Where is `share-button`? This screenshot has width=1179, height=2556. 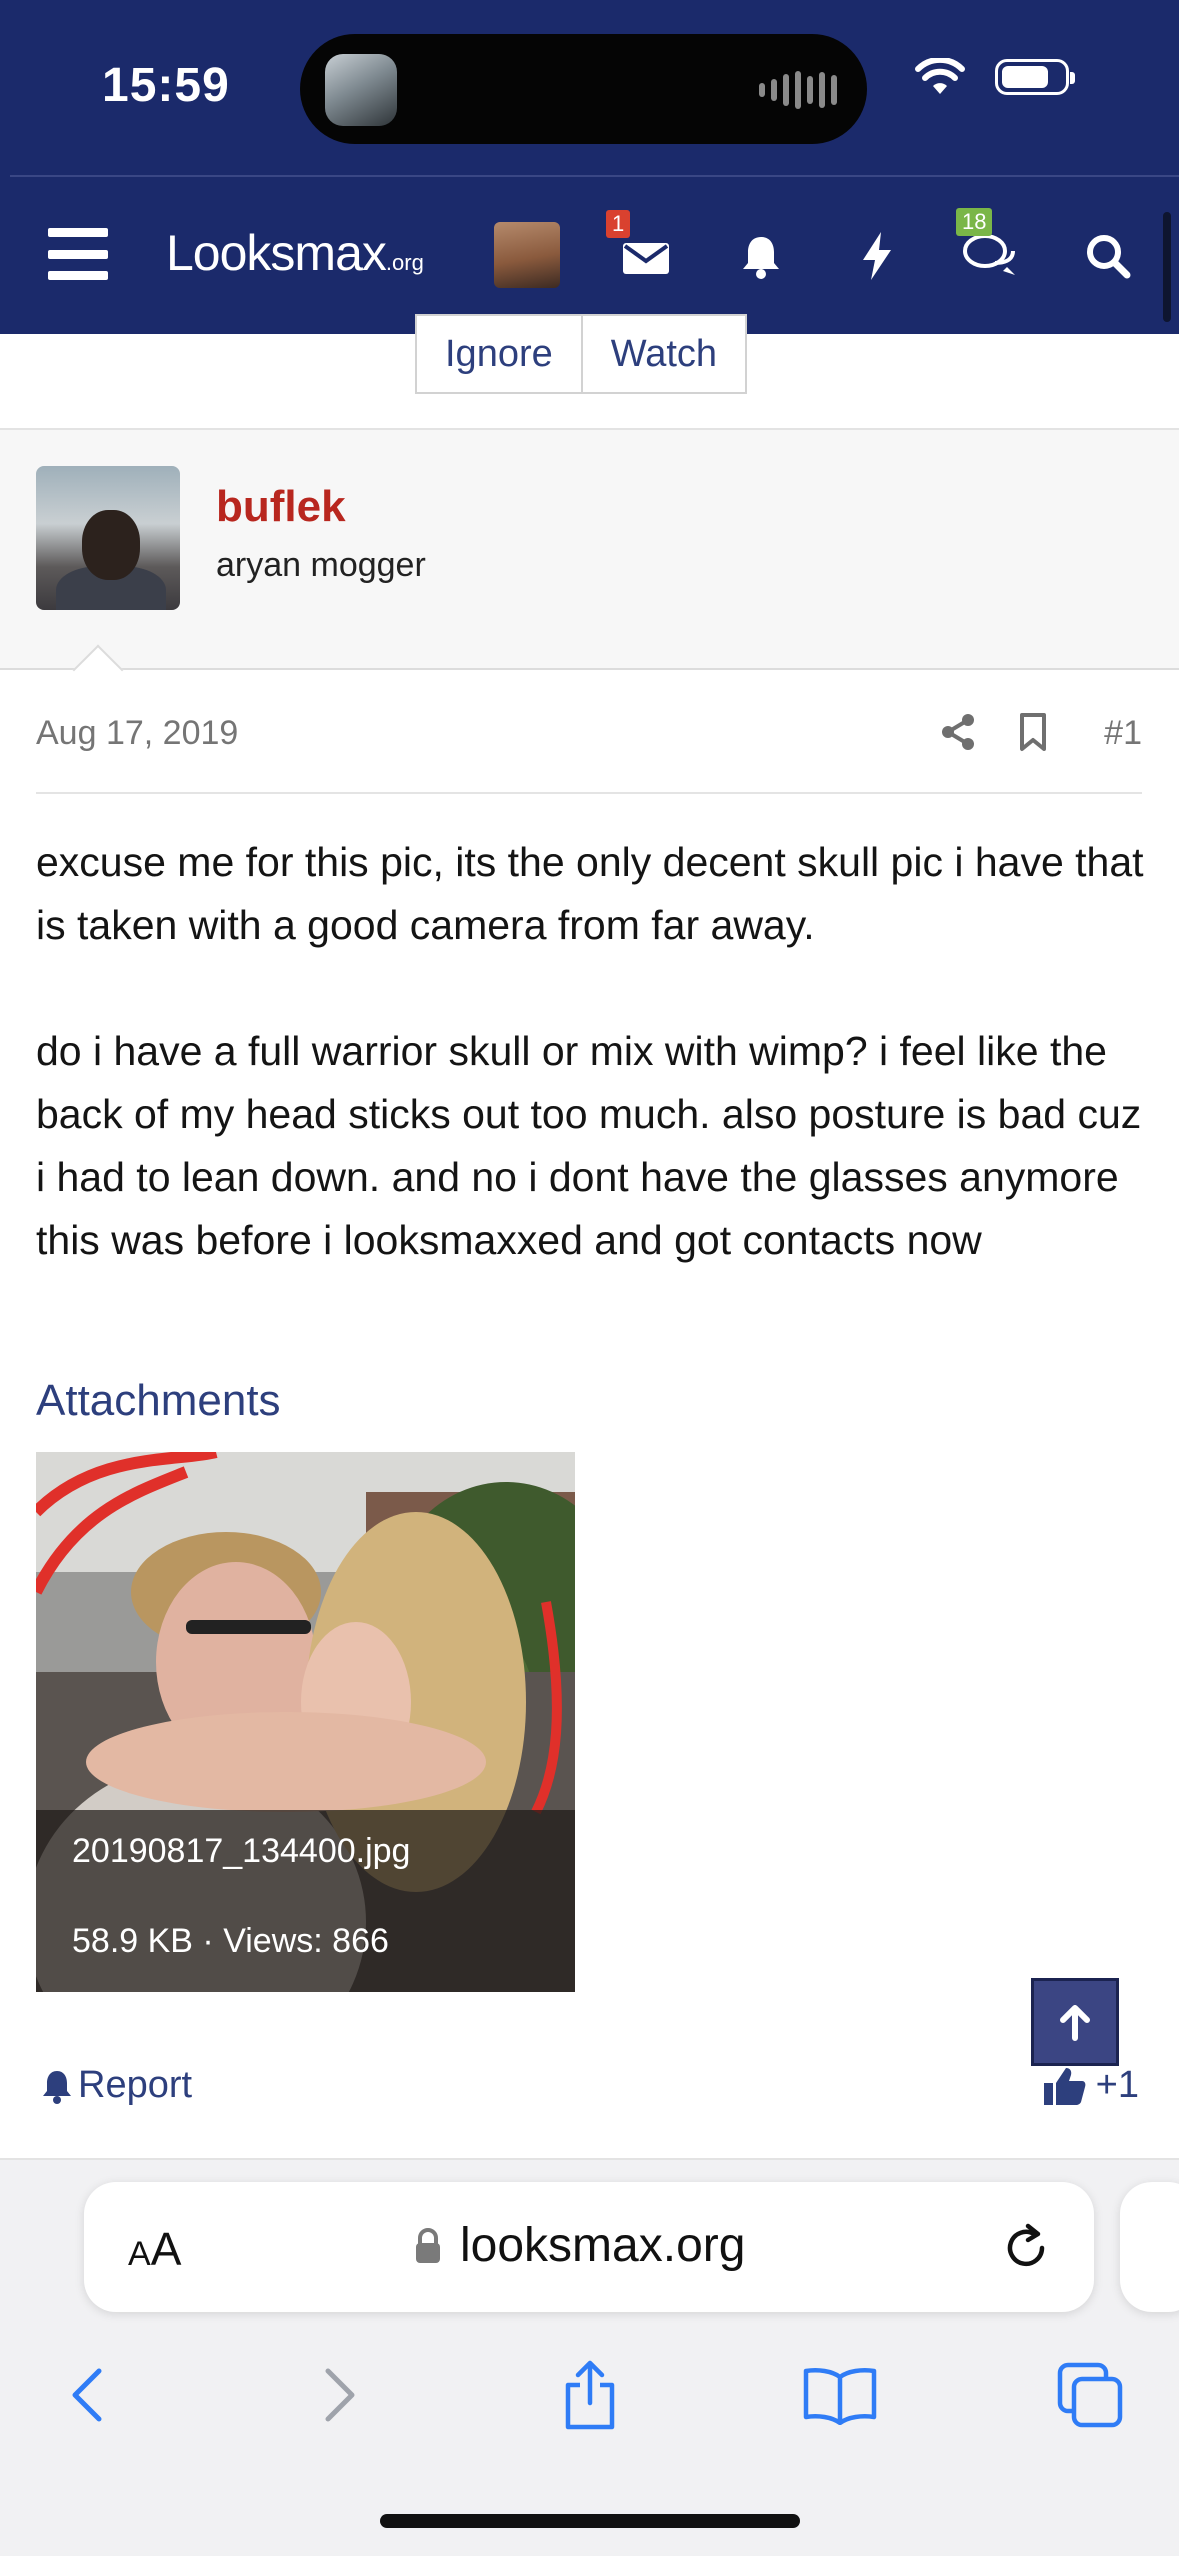
share-button is located at coordinates (590, 2395).